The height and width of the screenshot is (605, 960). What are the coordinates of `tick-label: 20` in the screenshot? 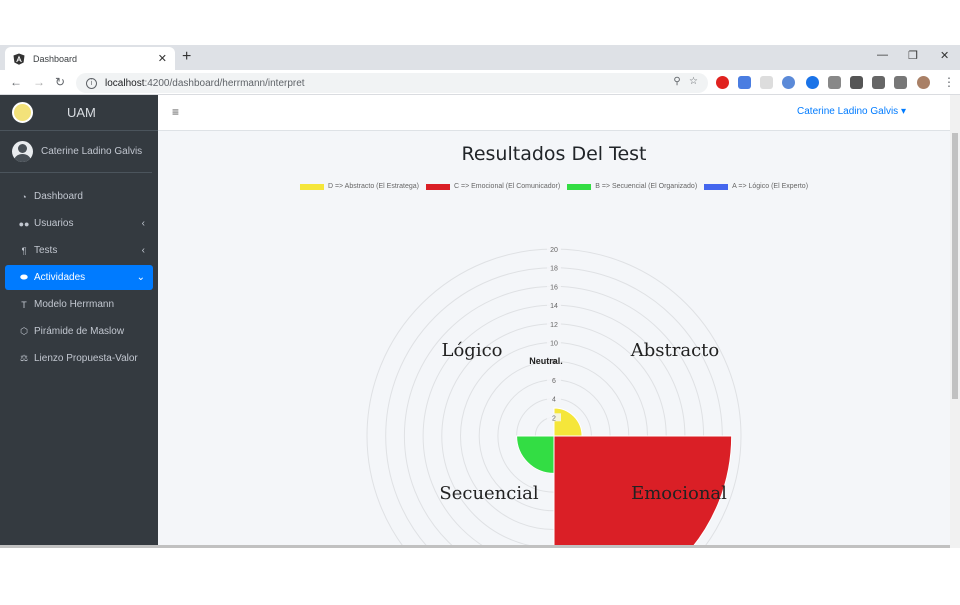 It's located at (554, 250).